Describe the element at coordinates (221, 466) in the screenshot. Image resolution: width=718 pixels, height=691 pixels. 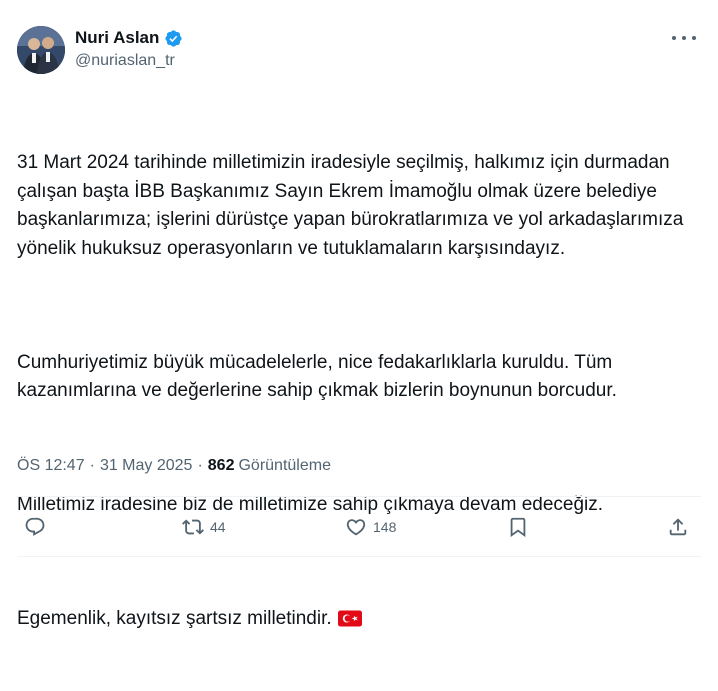
I see `views-count: 862` at that location.